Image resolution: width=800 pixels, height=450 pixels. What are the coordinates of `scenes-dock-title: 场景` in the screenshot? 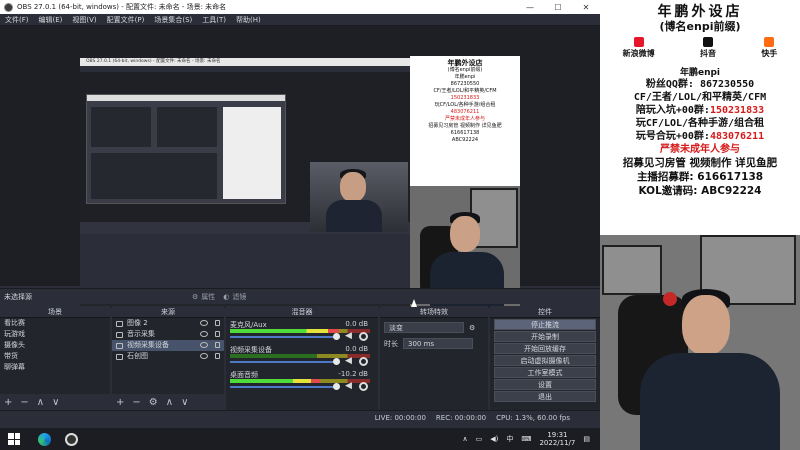 It's located at (55, 312).